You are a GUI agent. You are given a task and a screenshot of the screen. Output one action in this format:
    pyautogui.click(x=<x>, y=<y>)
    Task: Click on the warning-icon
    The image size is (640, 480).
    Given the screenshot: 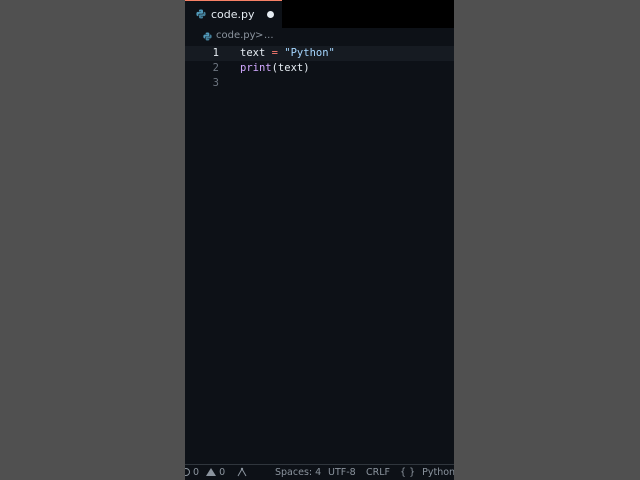 What is the action you would take?
    pyautogui.click(x=211, y=472)
    